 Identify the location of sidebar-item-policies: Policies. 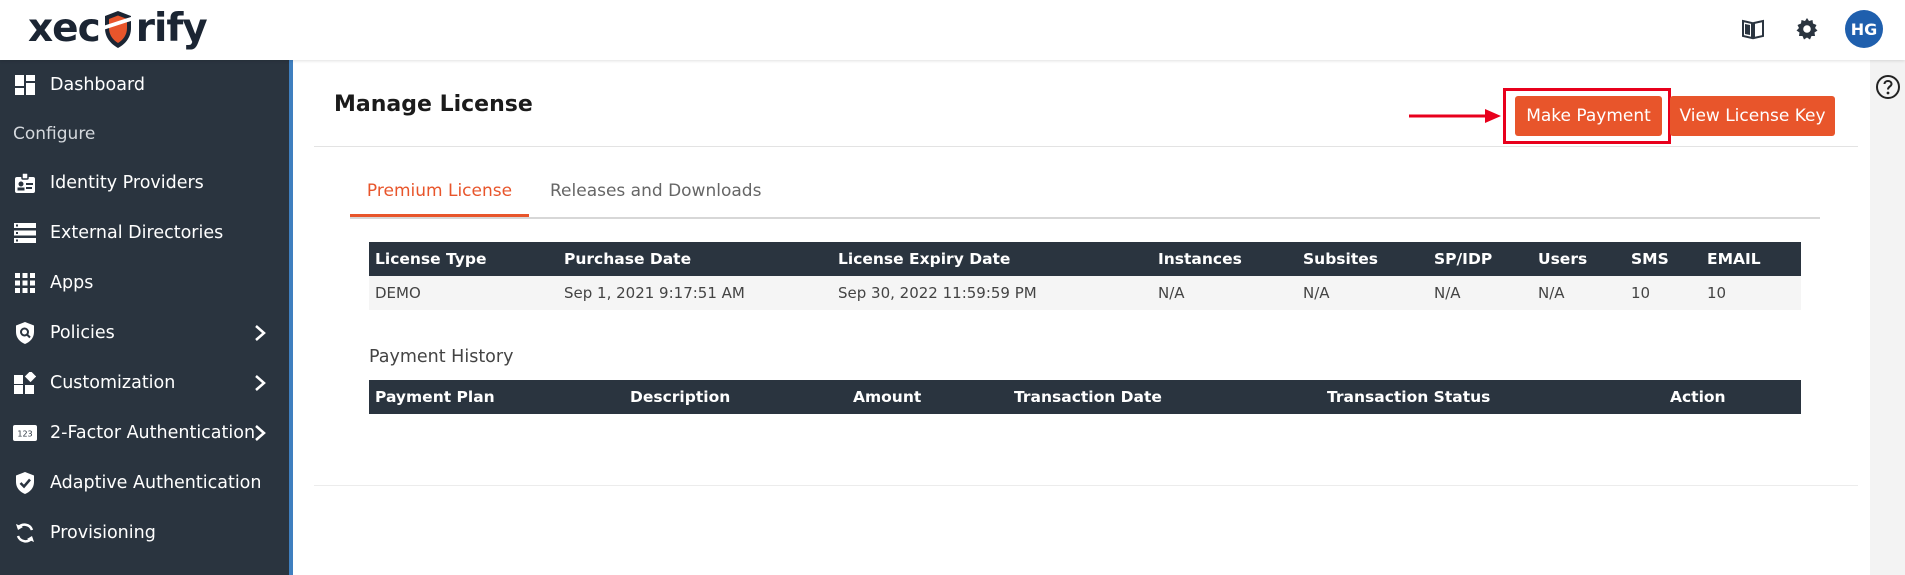
(144, 333).